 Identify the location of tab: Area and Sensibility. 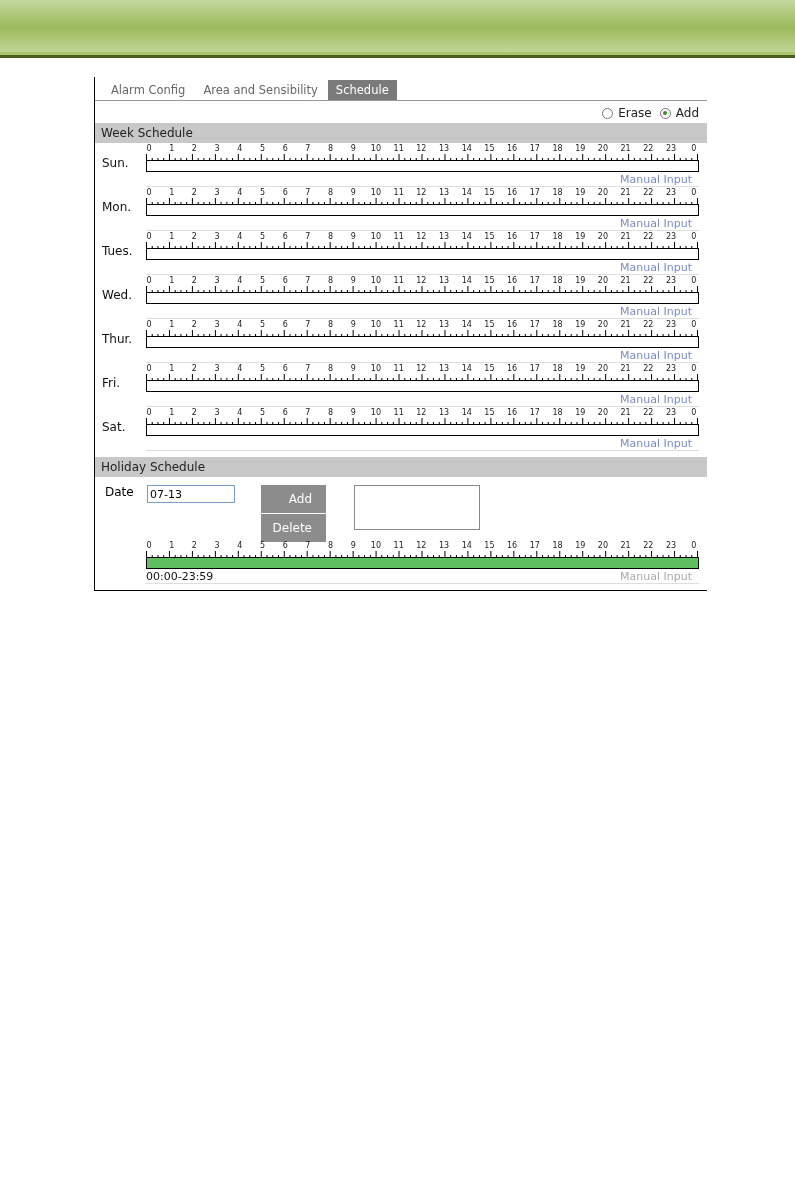
(260, 90).